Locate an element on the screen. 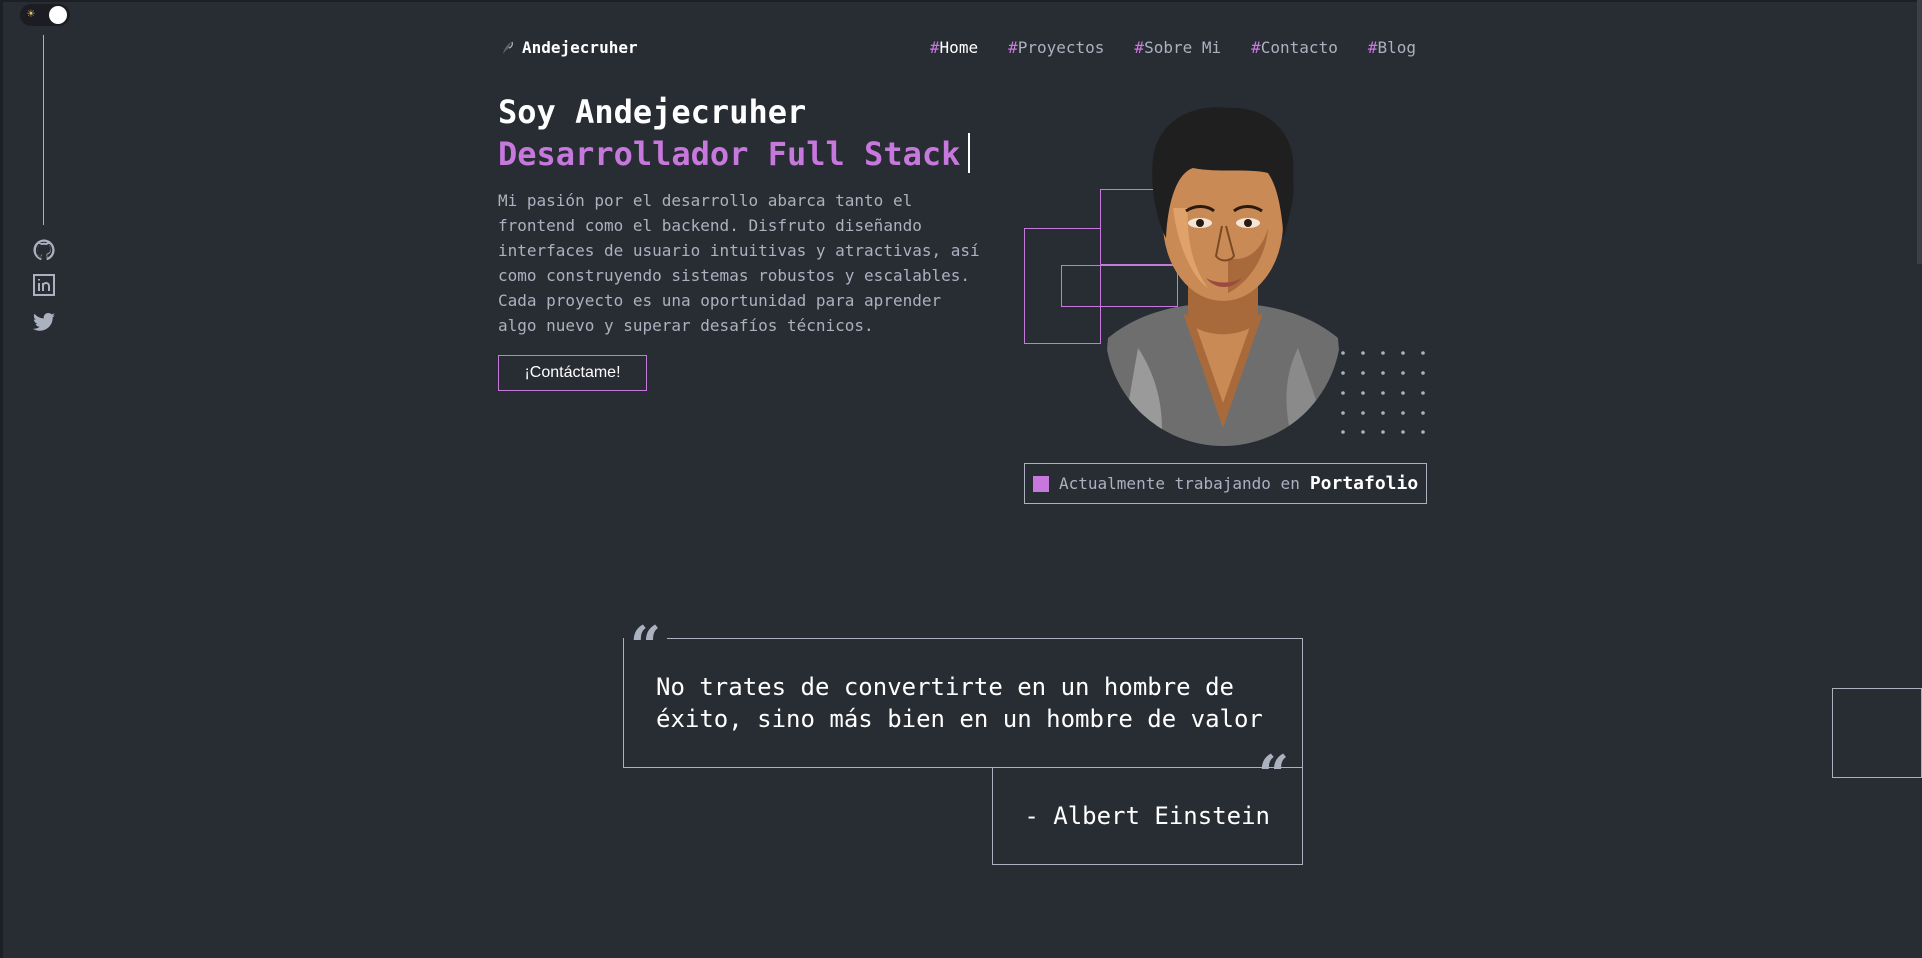 The height and width of the screenshot is (958, 1922). brand-logo: Andejecruher is located at coordinates (569, 47).